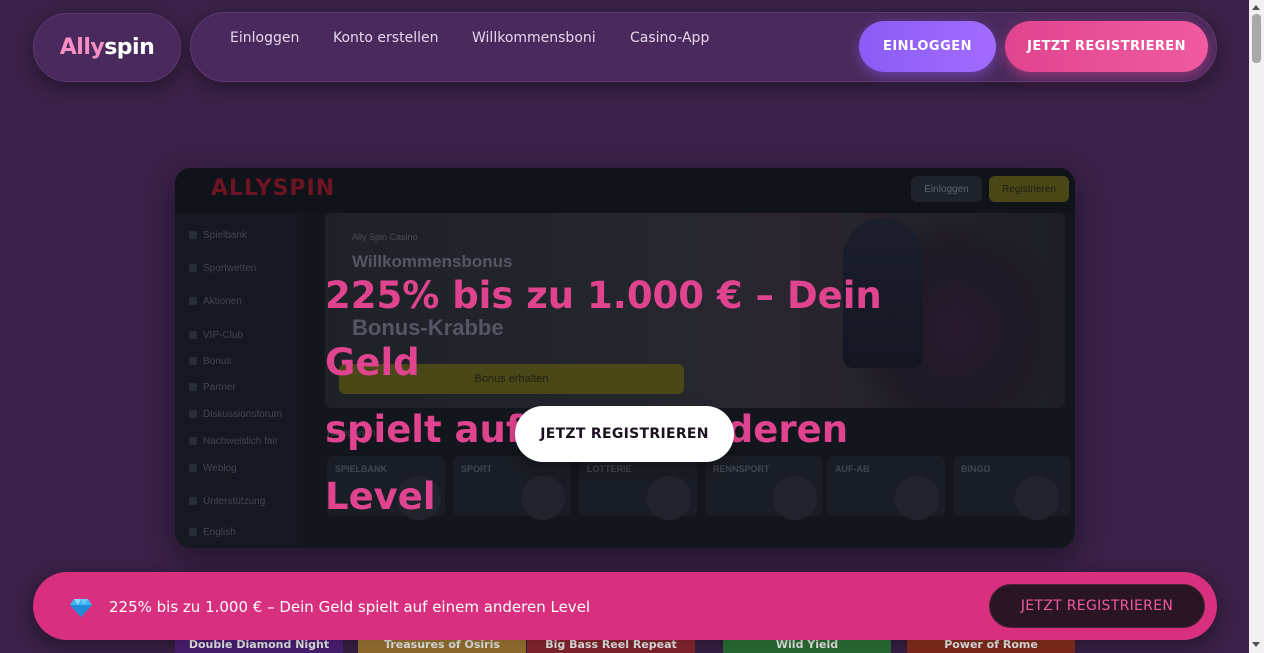  Describe the element at coordinates (1256, 644) in the screenshot. I see `scroll-down-arrow-icon` at that location.